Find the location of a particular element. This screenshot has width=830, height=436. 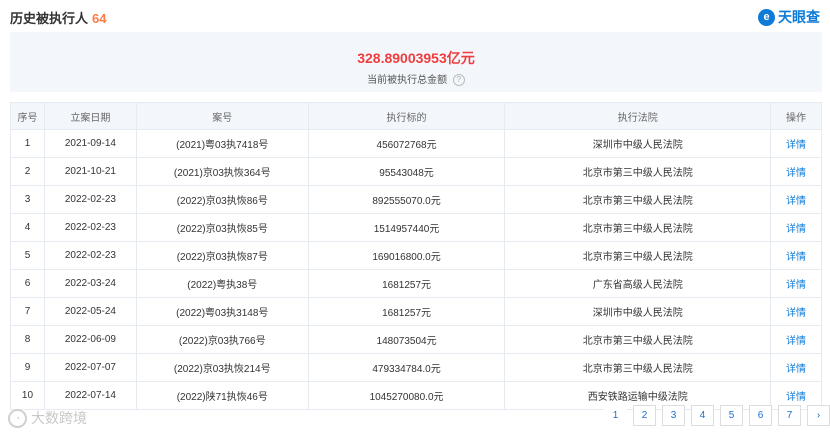

execution-amount: 1514957440元 is located at coordinates (406, 227).